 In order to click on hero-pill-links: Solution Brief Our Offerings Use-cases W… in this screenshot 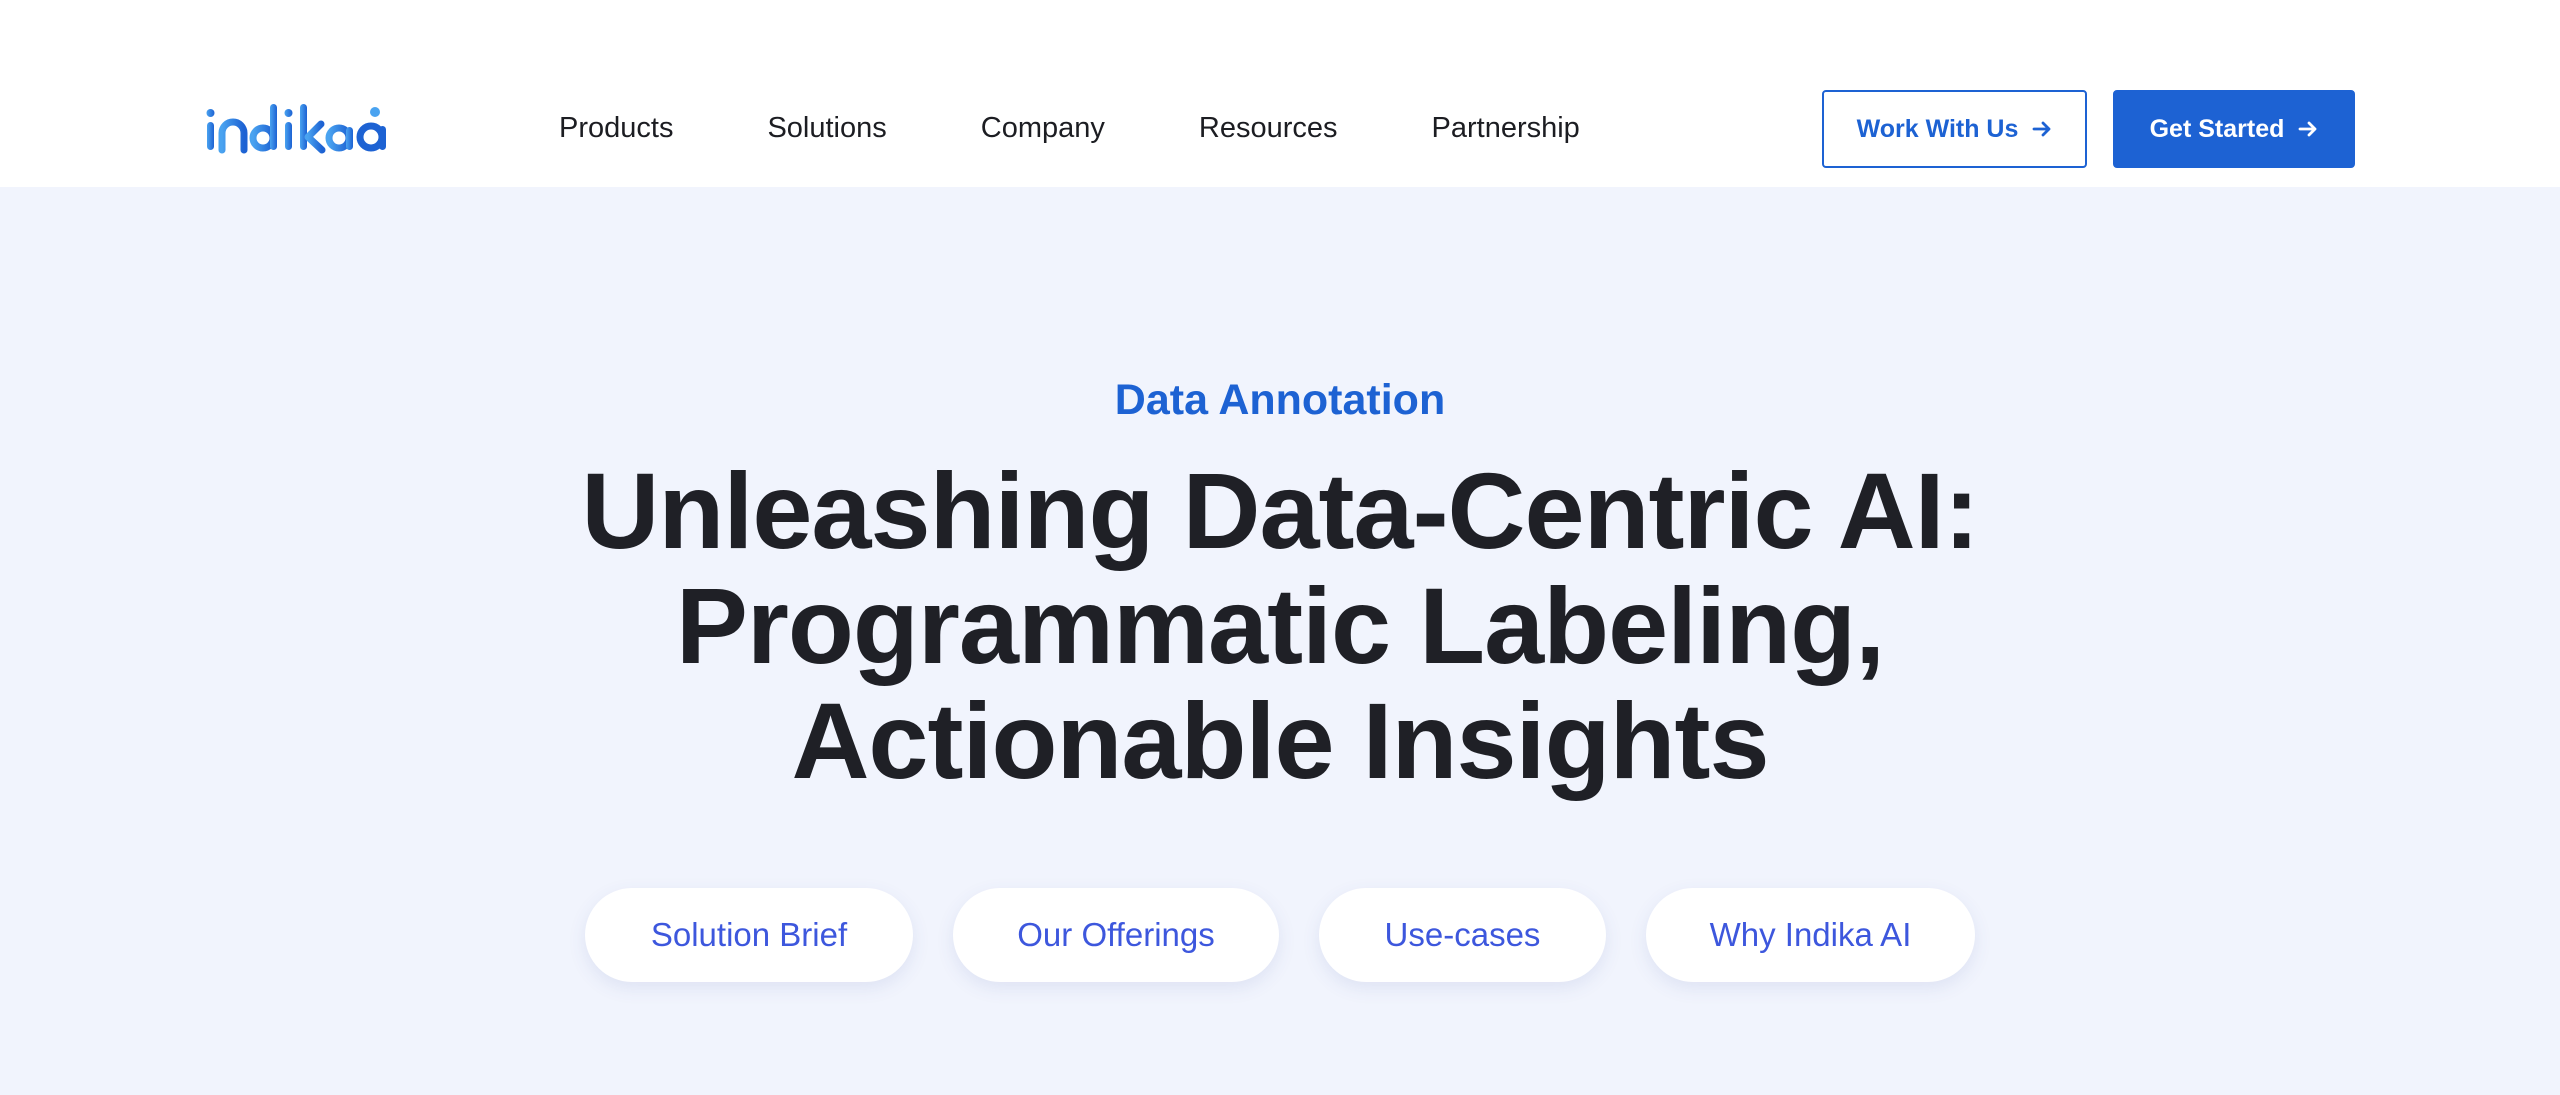, I will do `click(1280, 935)`.